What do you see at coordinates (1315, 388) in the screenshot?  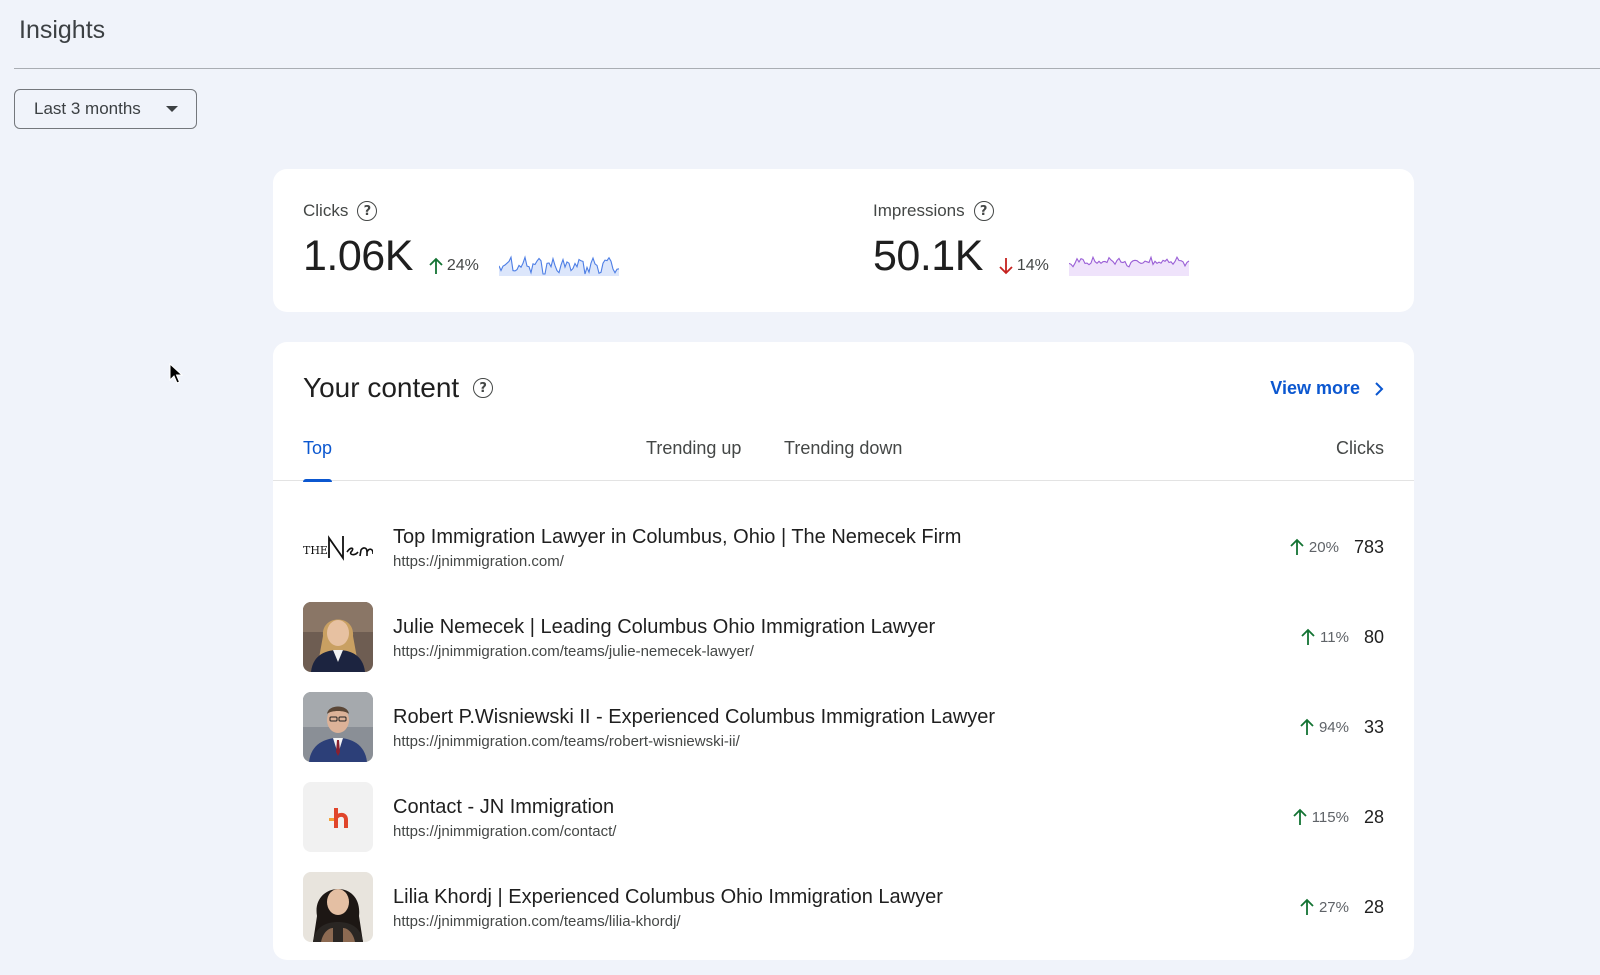 I see `view-more-label: View more` at bounding box center [1315, 388].